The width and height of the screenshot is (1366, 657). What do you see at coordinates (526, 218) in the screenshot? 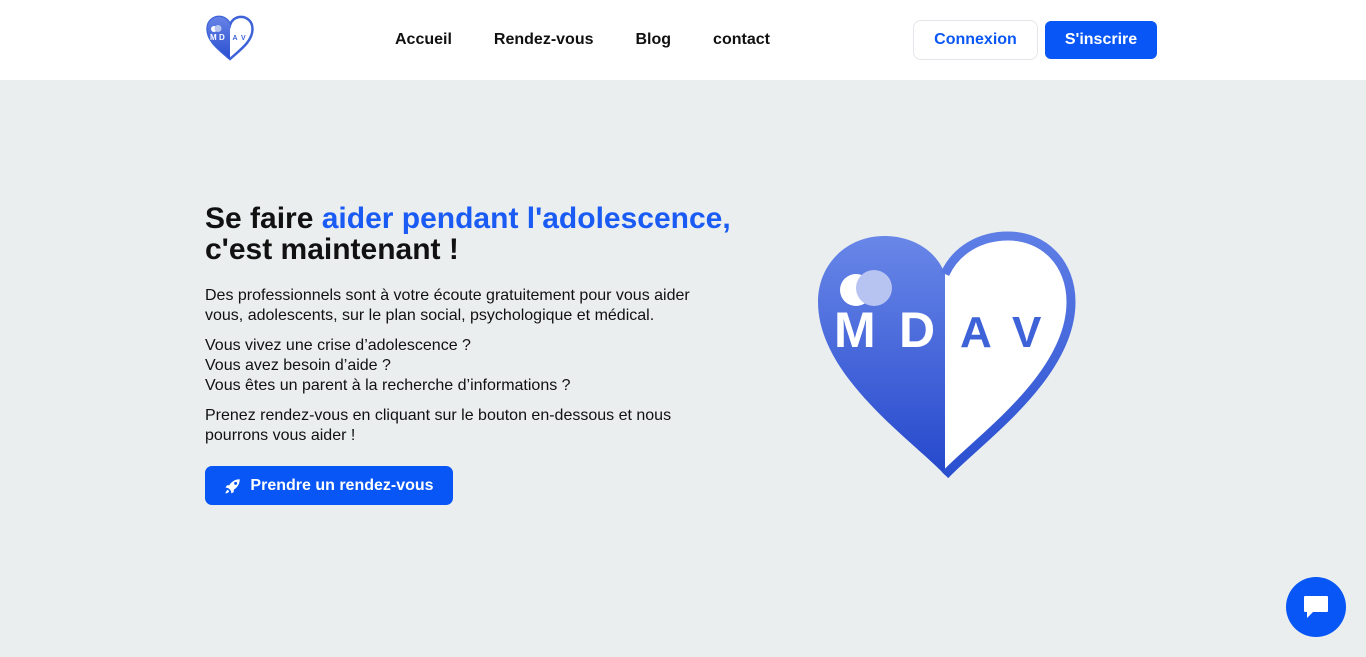
I see `hero-title-accent: aider pendant l'adolescence,` at bounding box center [526, 218].